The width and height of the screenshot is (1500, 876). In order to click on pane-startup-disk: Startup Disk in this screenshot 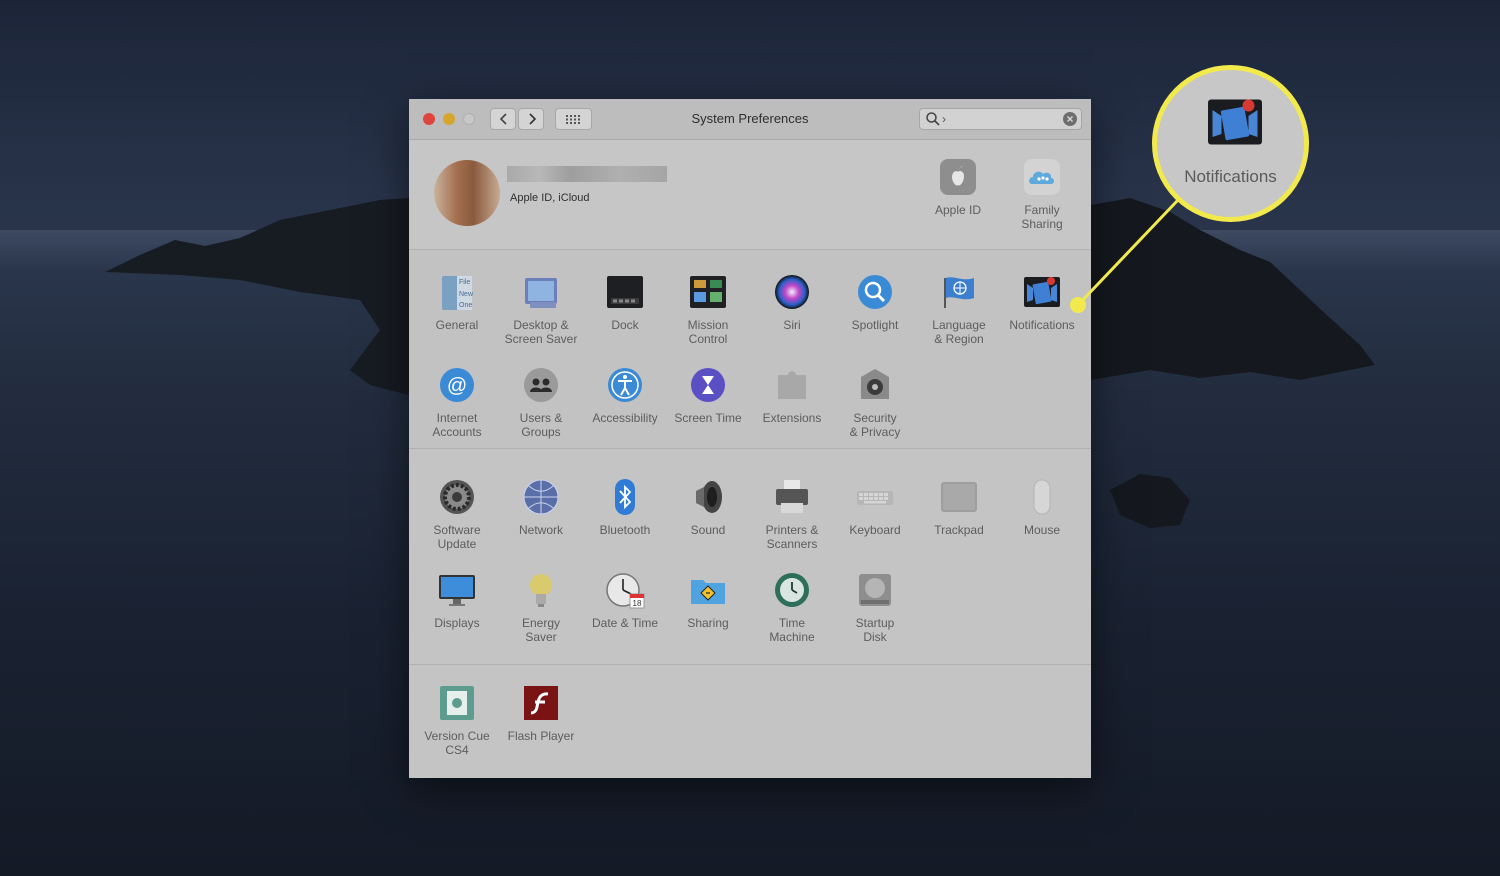, I will do `click(875, 607)`.